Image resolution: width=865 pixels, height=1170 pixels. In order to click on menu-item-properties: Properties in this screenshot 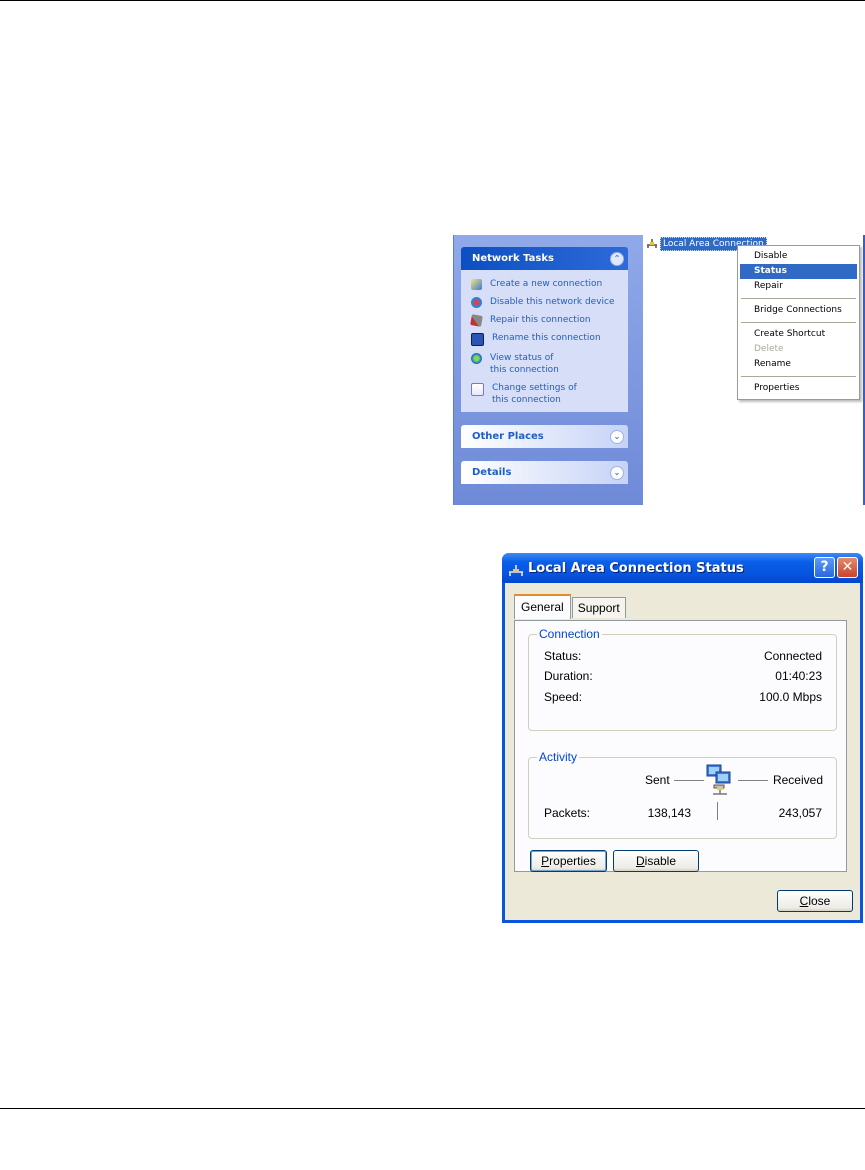, I will do `click(798, 388)`.